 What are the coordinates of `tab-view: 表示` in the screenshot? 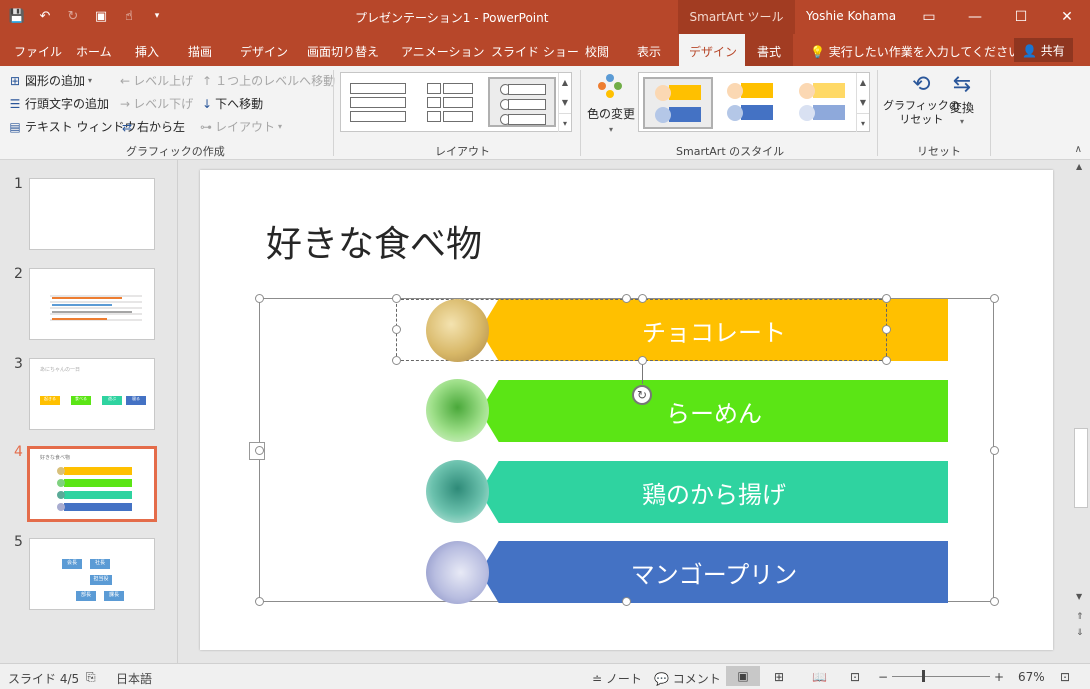 It's located at (649, 51).